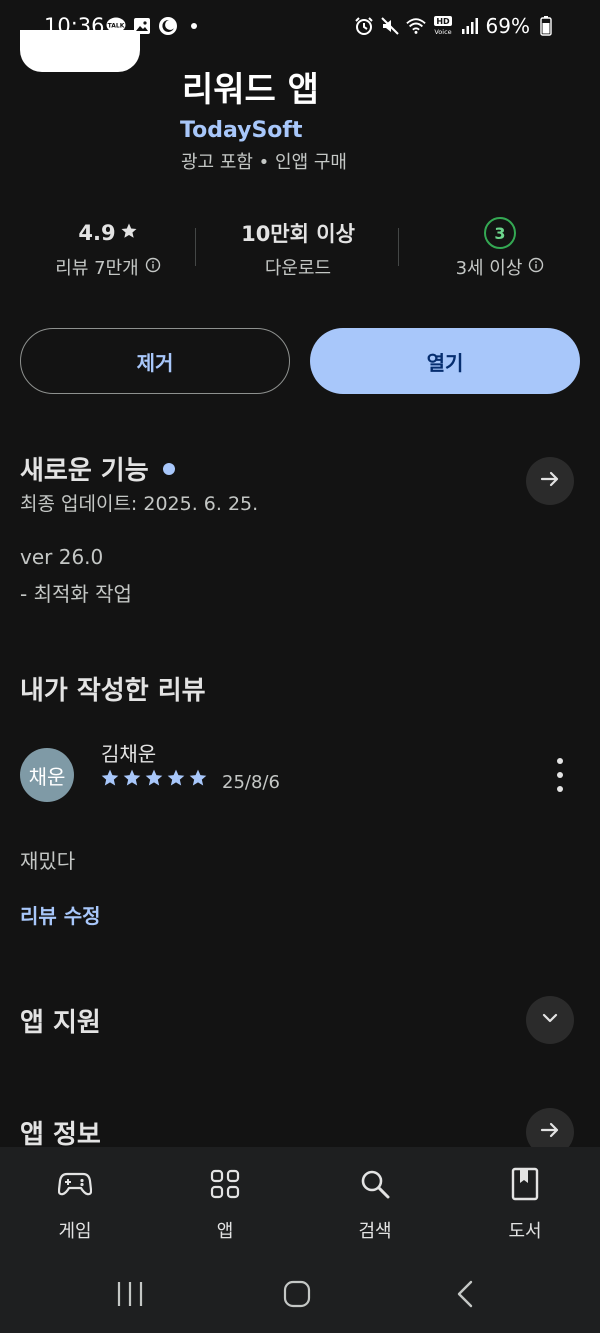  What do you see at coordinates (168, 468) in the screenshot?
I see `new-indicator-dot` at bounding box center [168, 468].